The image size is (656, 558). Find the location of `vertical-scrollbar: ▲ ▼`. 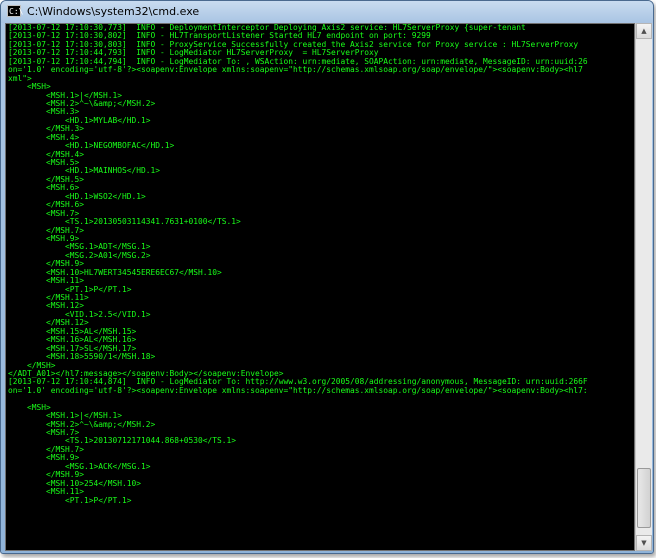

vertical-scrollbar: ▲ ▼ is located at coordinates (643, 287).